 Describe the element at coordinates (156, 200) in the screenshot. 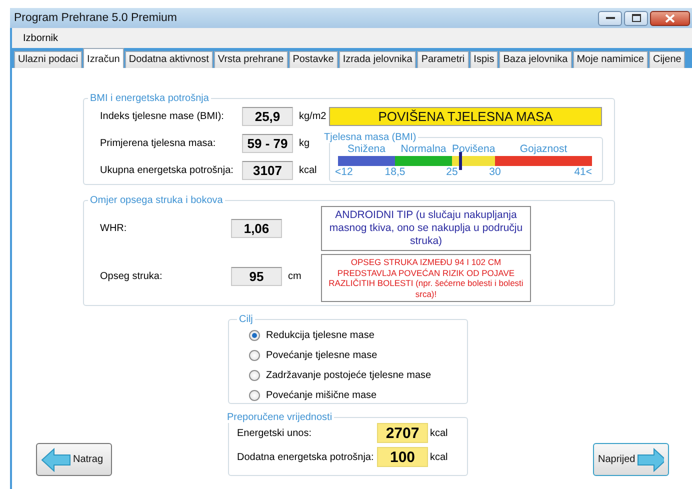

I see `group-title: Omjer opsega struka i bokova` at that location.